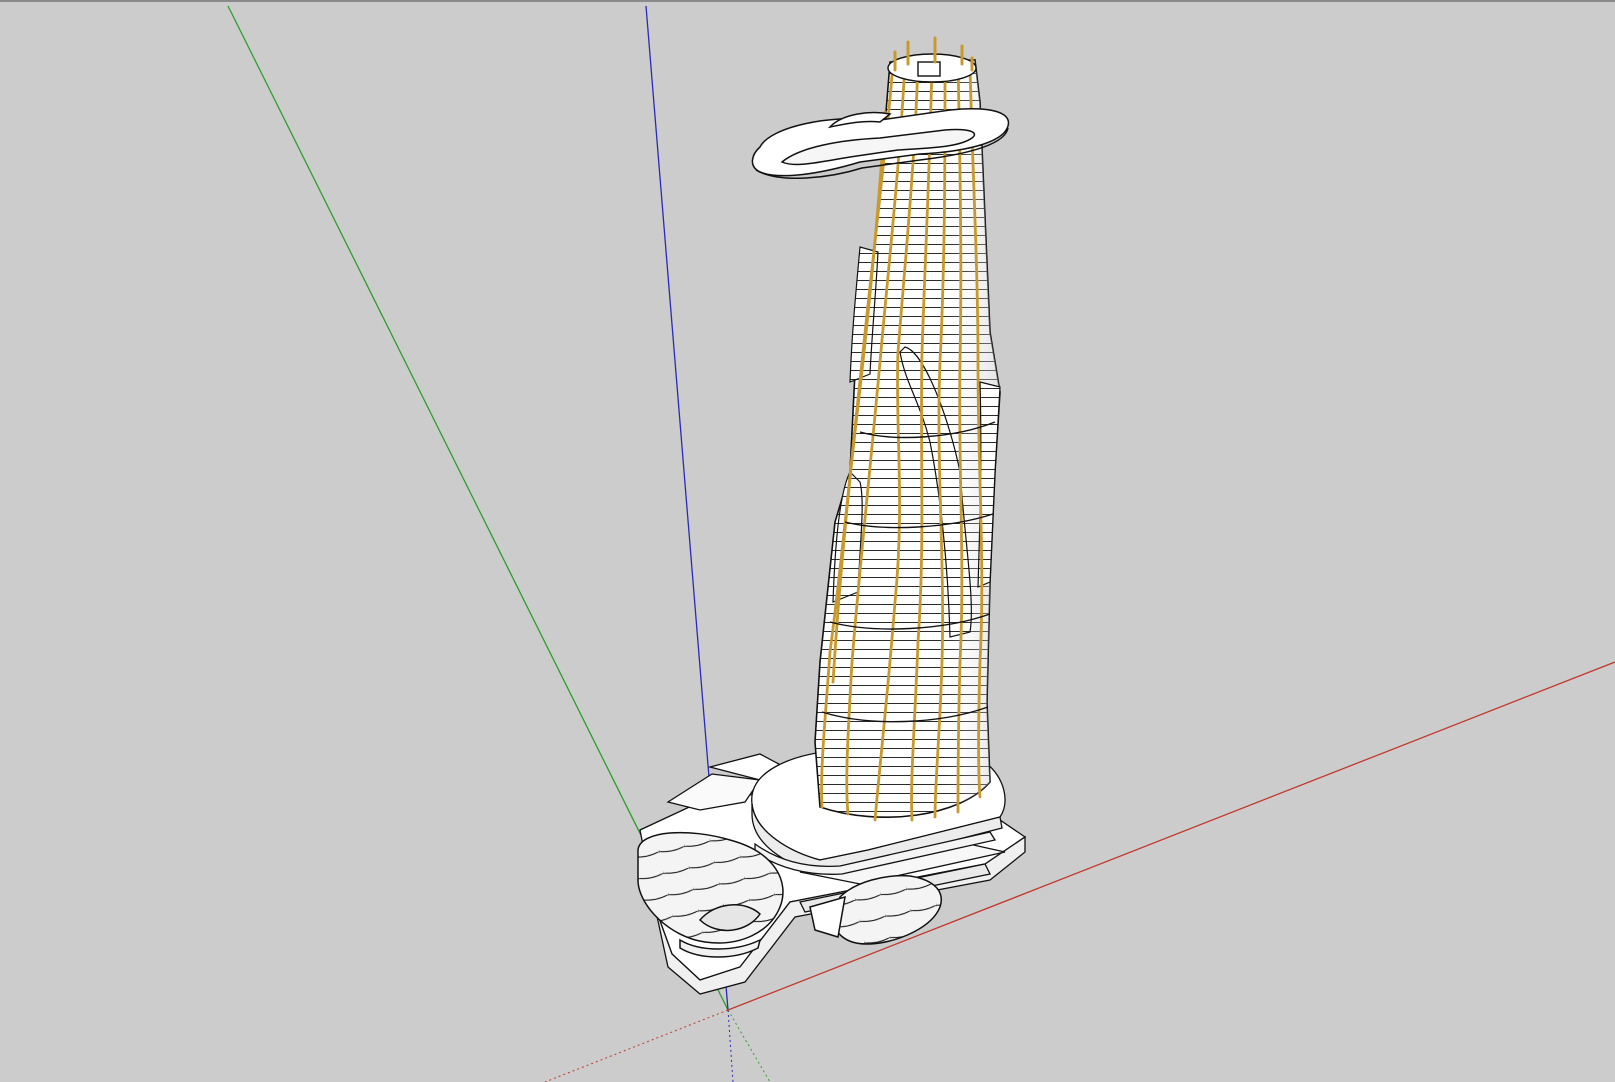  What do you see at coordinates (749, 1045) in the screenshot?
I see `green-axis-negative` at bounding box center [749, 1045].